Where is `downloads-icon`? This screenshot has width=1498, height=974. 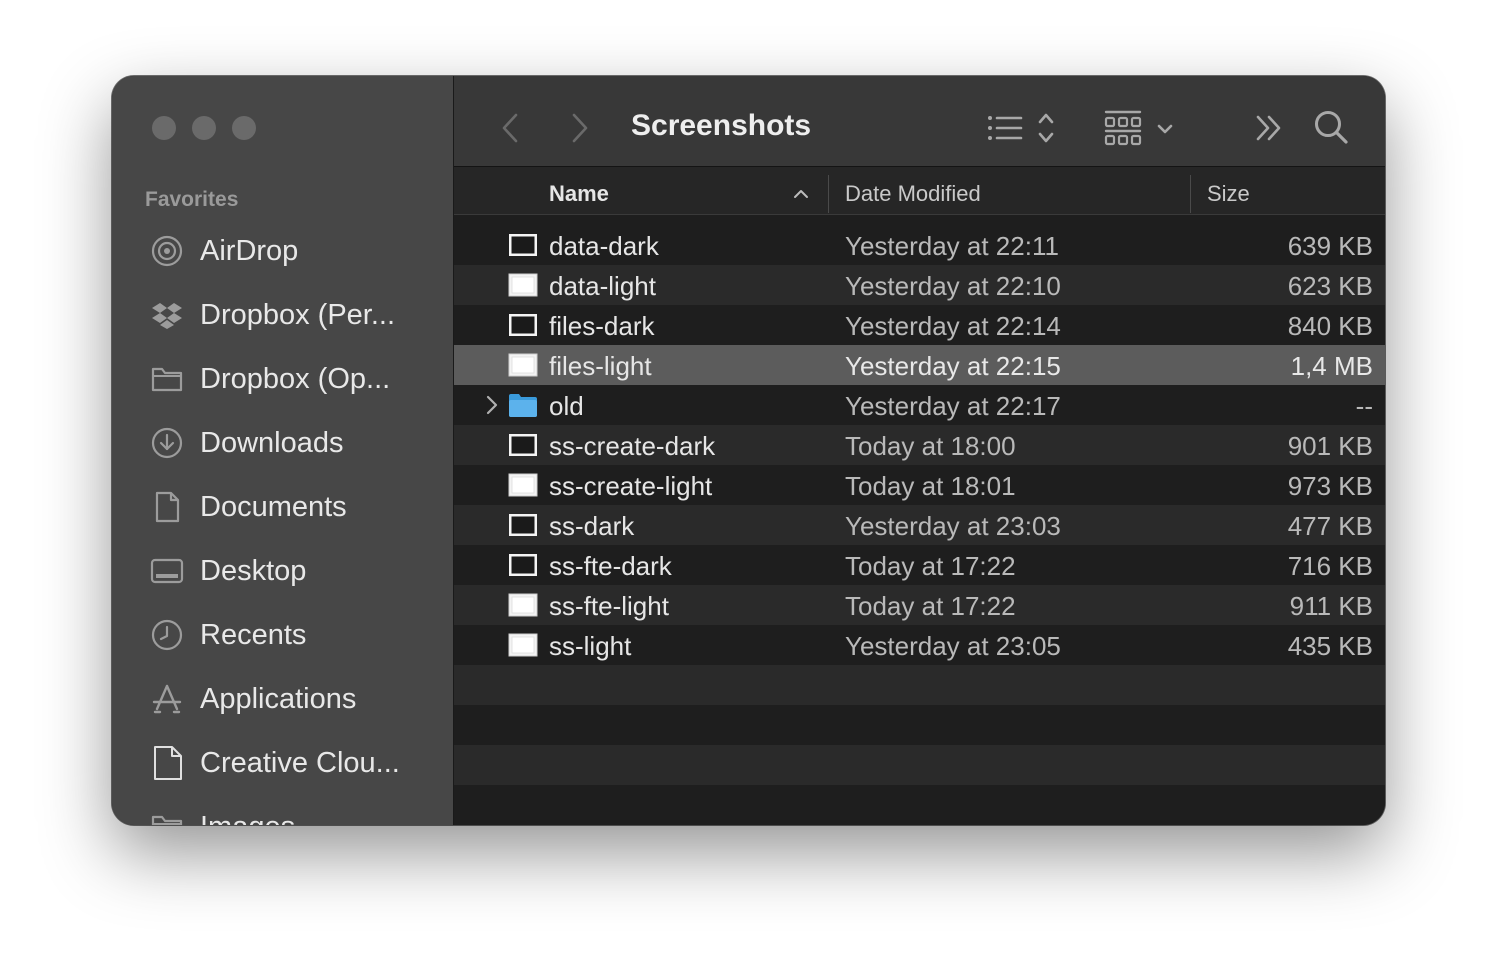
downloads-icon is located at coordinates (167, 443).